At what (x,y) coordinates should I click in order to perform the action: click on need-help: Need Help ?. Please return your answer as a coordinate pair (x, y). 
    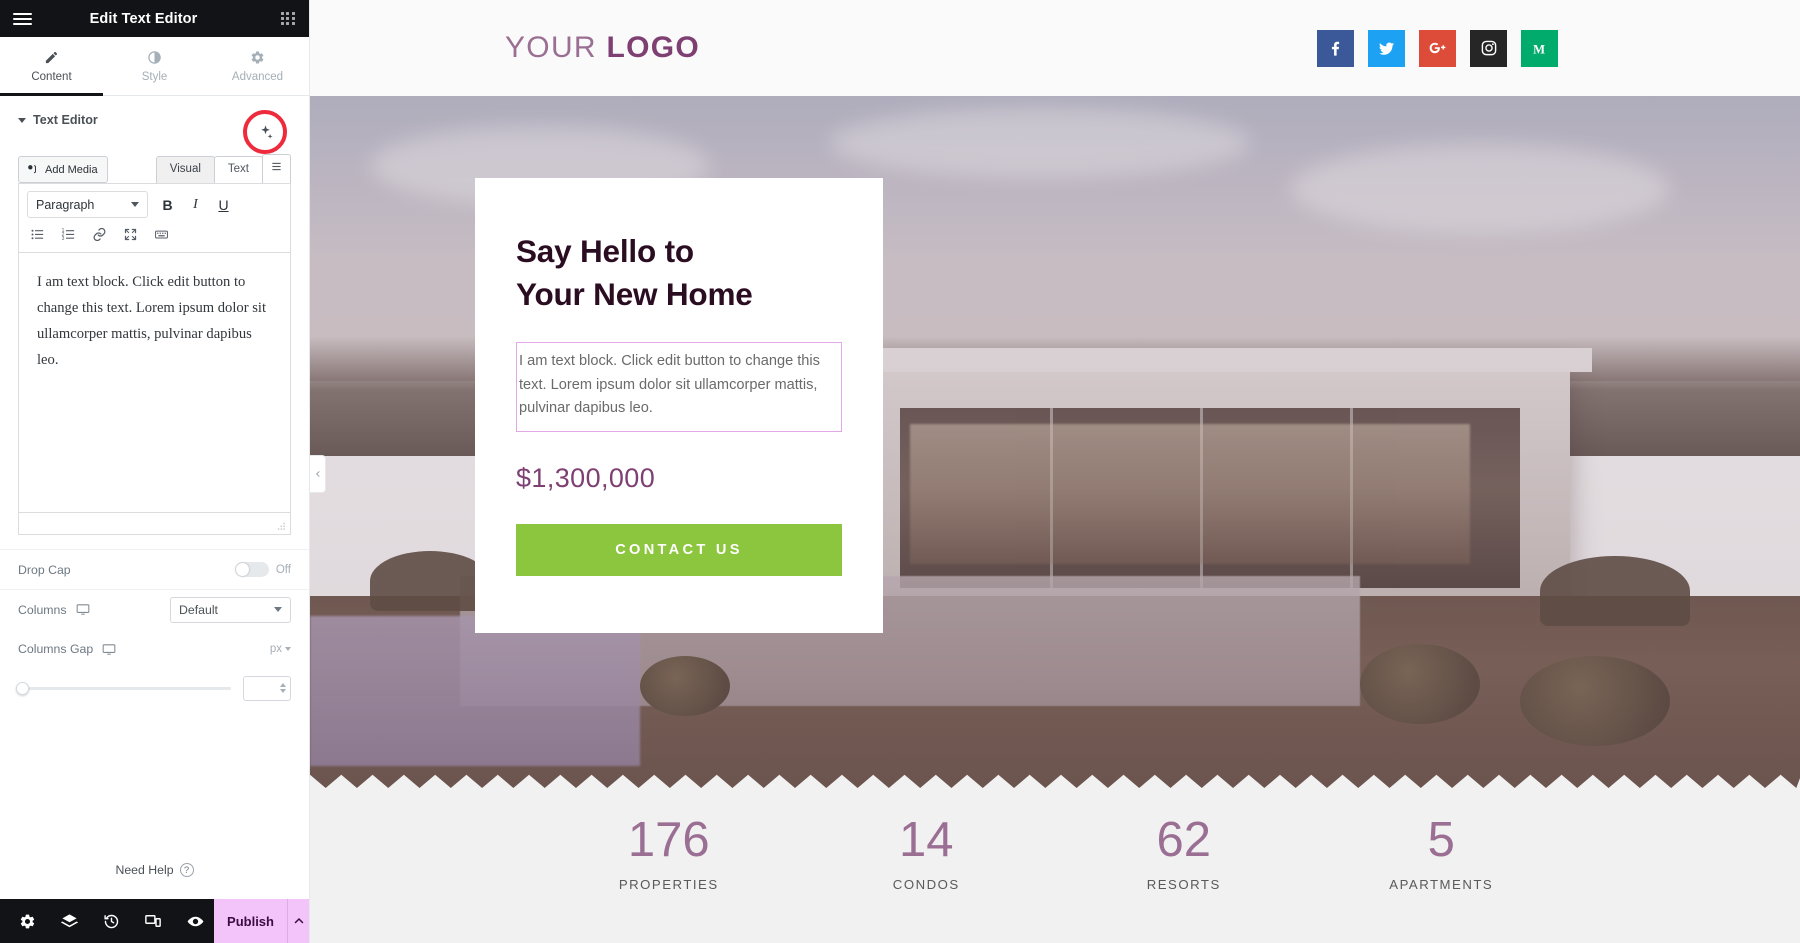
    Looking at the image, I should click on (154, 870).